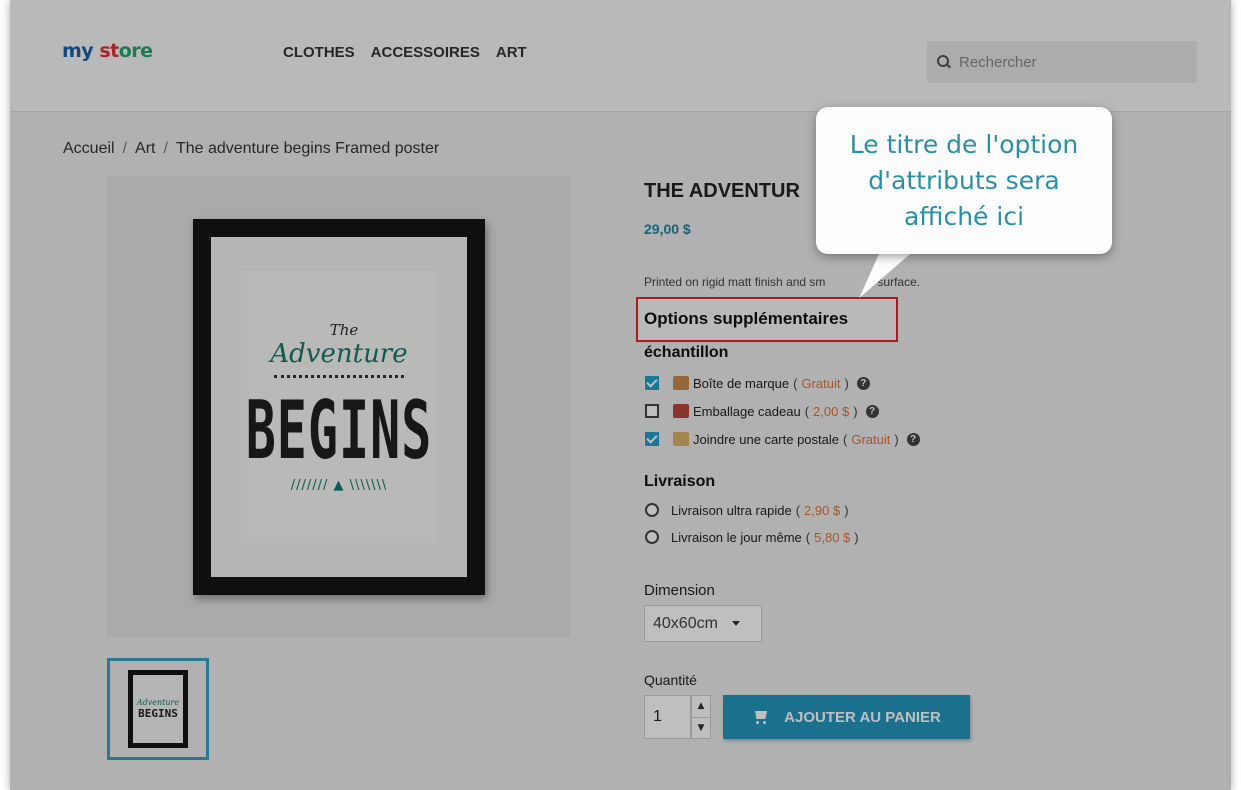 The height and width of the screenshot is (790, 1241). I want to click on search-bar, so click(1062, 62).